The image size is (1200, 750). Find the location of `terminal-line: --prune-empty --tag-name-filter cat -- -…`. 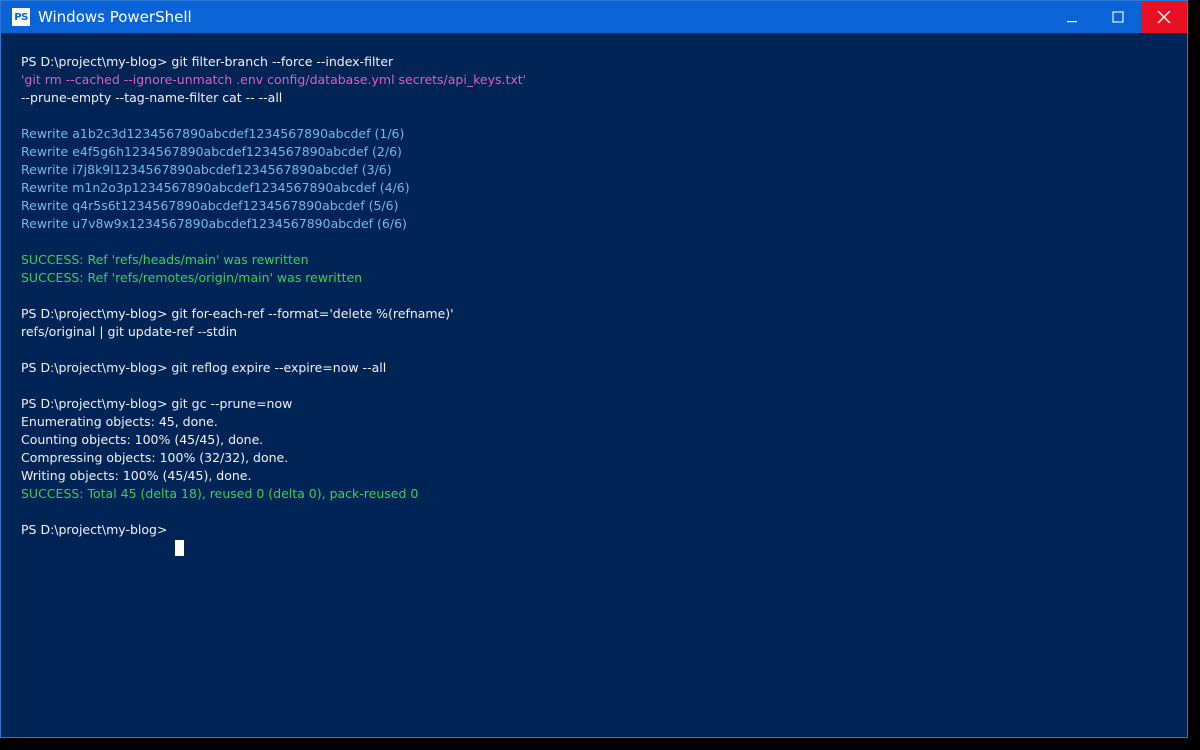

terminal-line: --prune-empty --tag-name-filter cat -- -… is located at coordinates (152, 97).